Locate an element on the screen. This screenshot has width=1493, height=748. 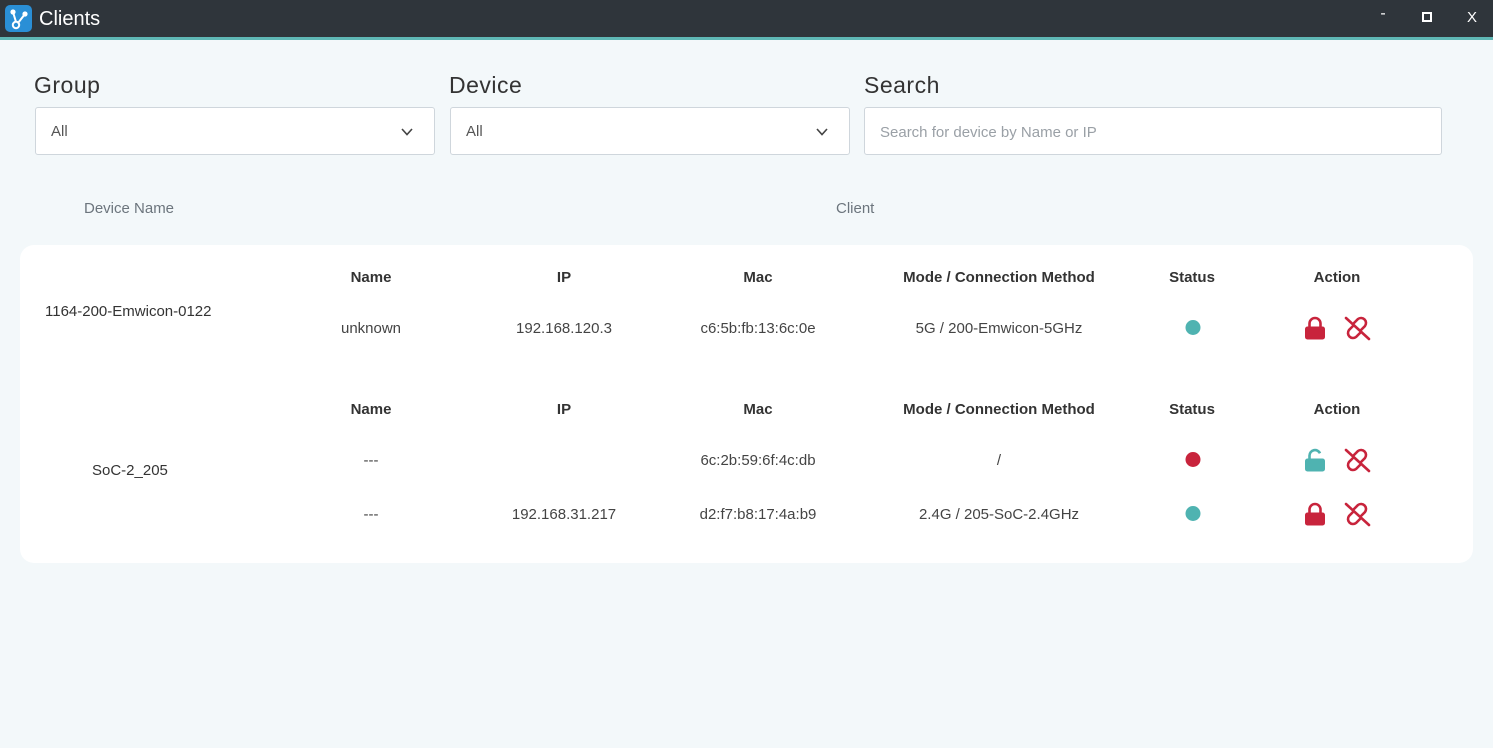
search-input is located at coordinates (1150, 132).